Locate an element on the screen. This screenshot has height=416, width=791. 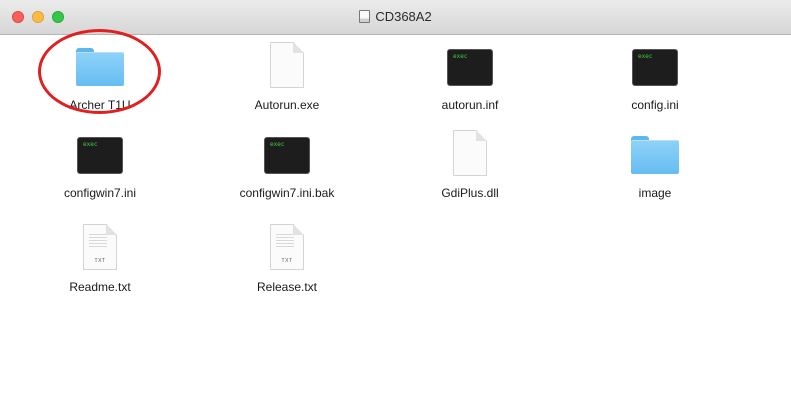
file-item-image: image is located at coordinates (655, 164).